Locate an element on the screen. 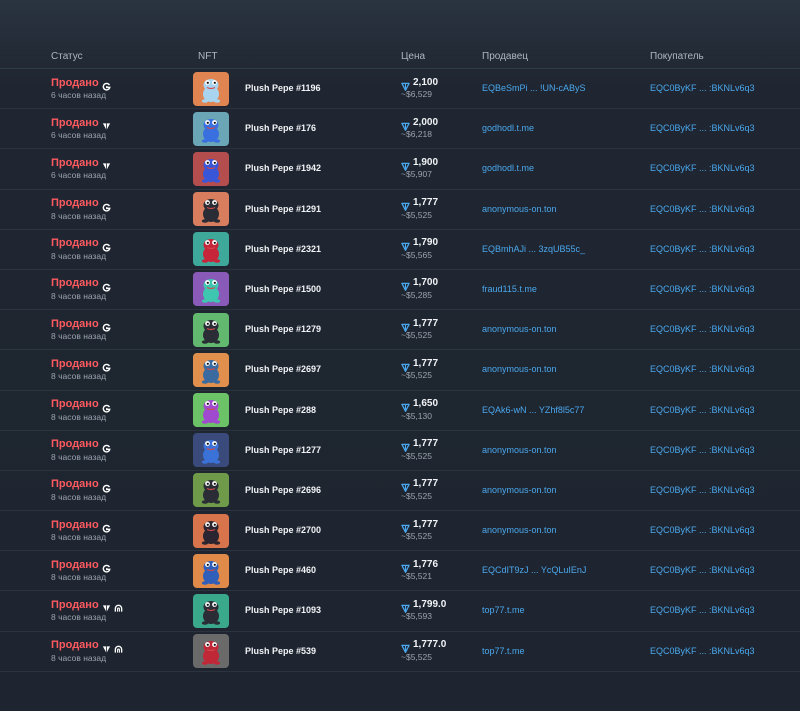  seller-link: fraud115.t.me is located at coordinates (509, 289).